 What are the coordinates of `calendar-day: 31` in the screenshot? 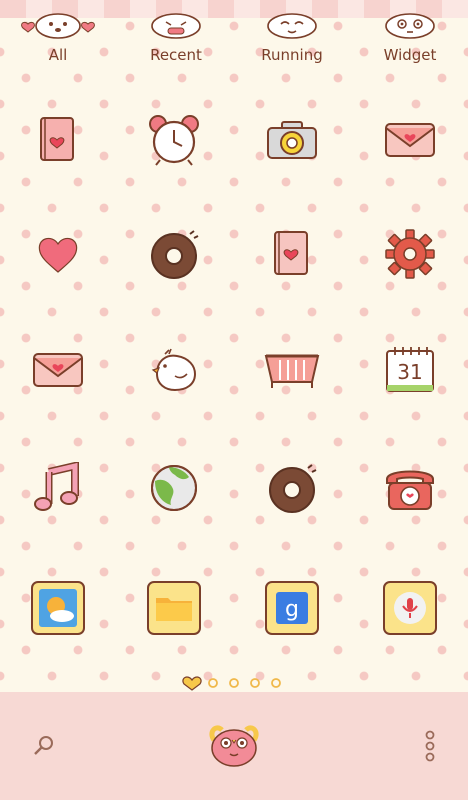 It's located at (409, 372).